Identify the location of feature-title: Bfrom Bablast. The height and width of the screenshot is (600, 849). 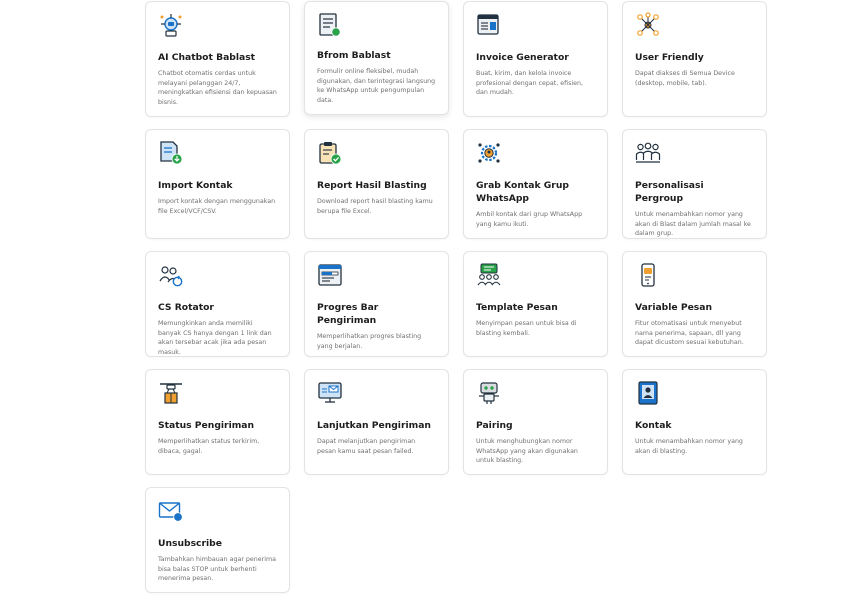
(354, 55).